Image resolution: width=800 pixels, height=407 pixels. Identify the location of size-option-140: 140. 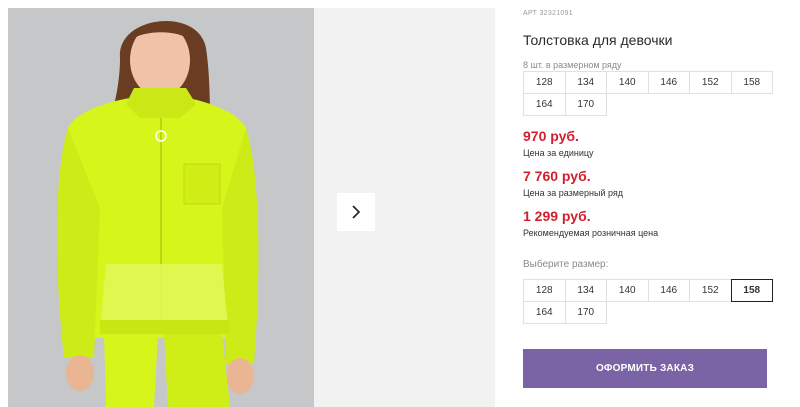
(627, 290).